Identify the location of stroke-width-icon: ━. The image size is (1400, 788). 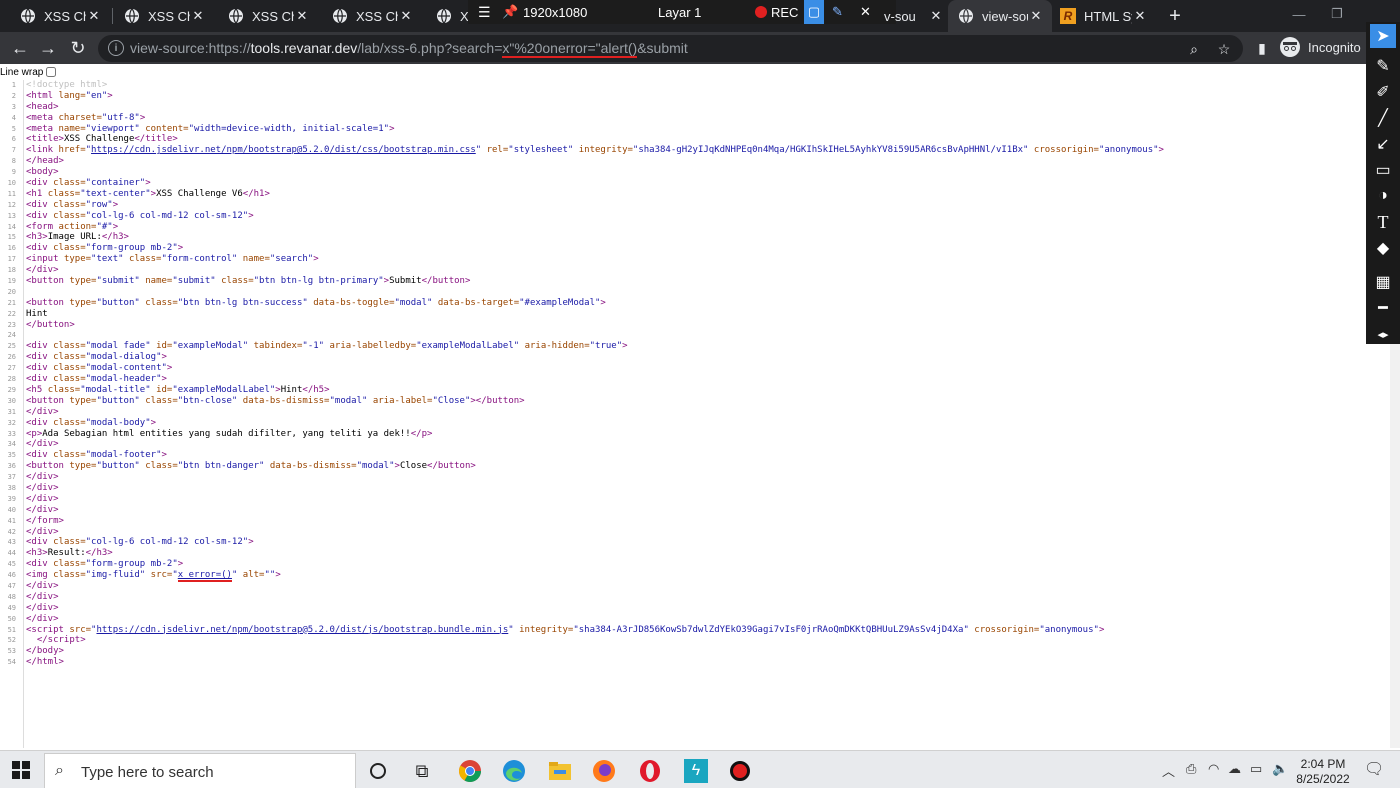
(1383, 308).